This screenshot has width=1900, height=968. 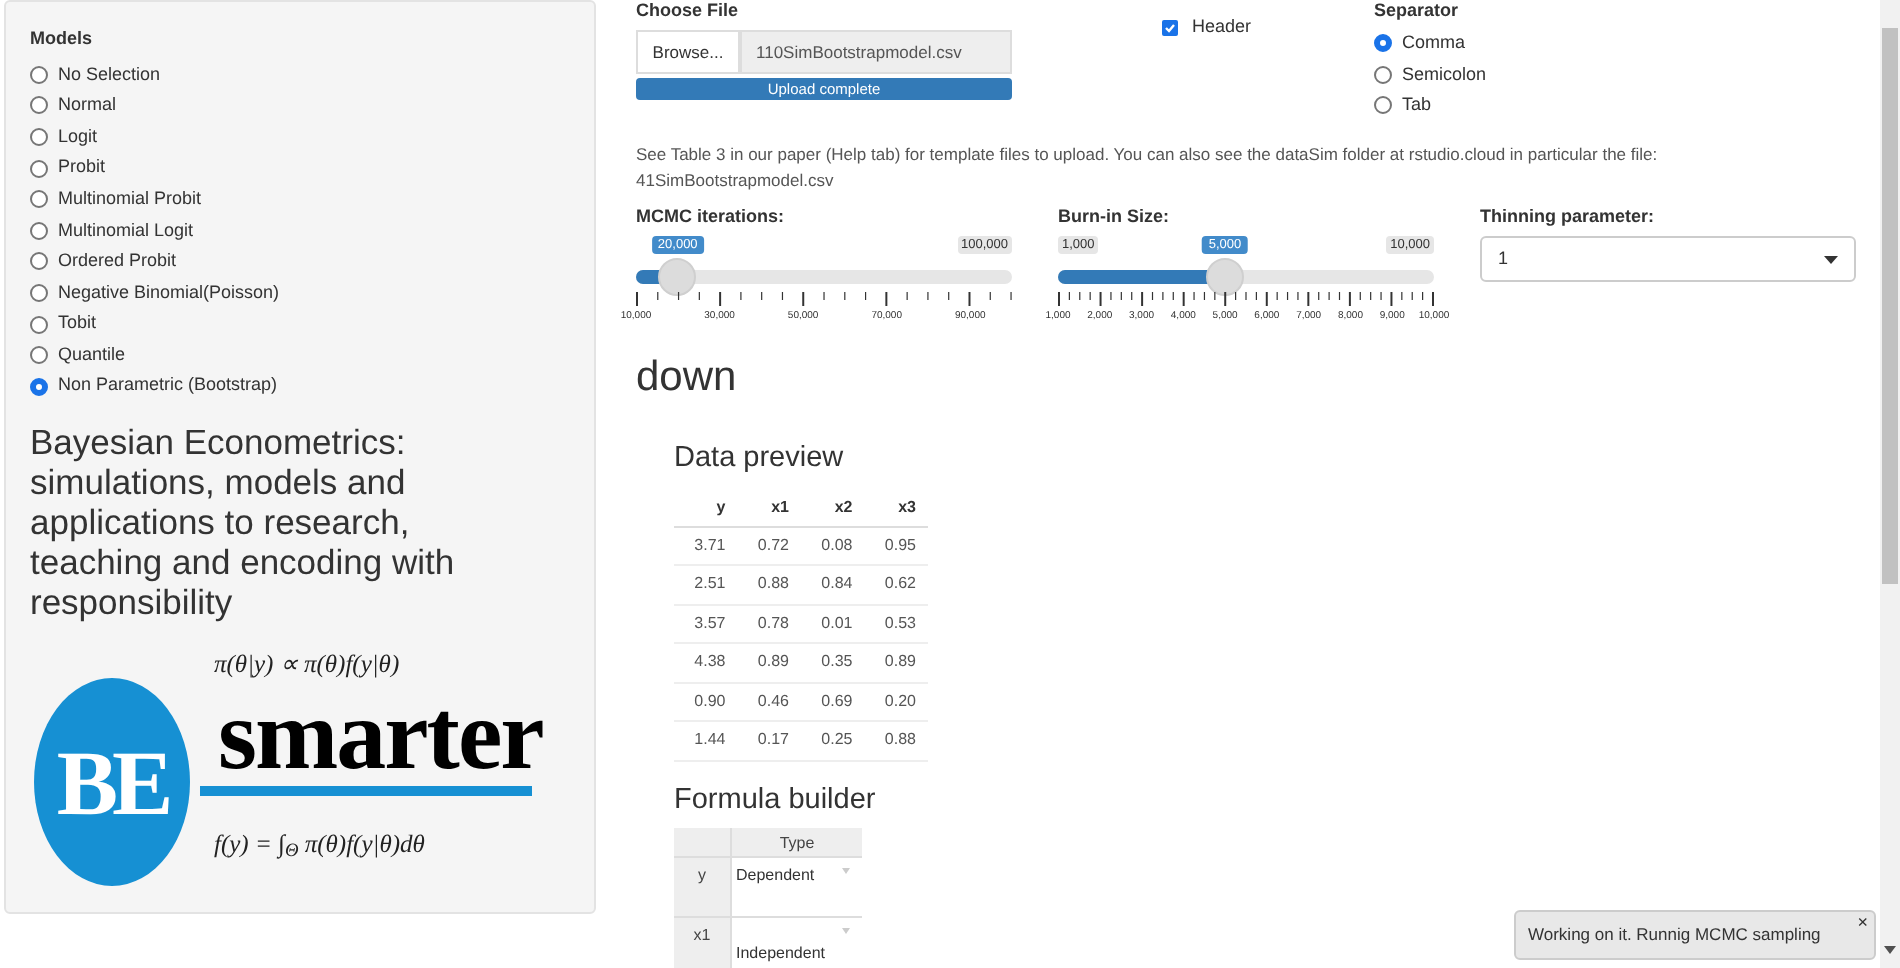 What do you see at coordinates (706, 740) in the screenshot?
I see `table-cell: 1.44` at bounding box center [706, 740].